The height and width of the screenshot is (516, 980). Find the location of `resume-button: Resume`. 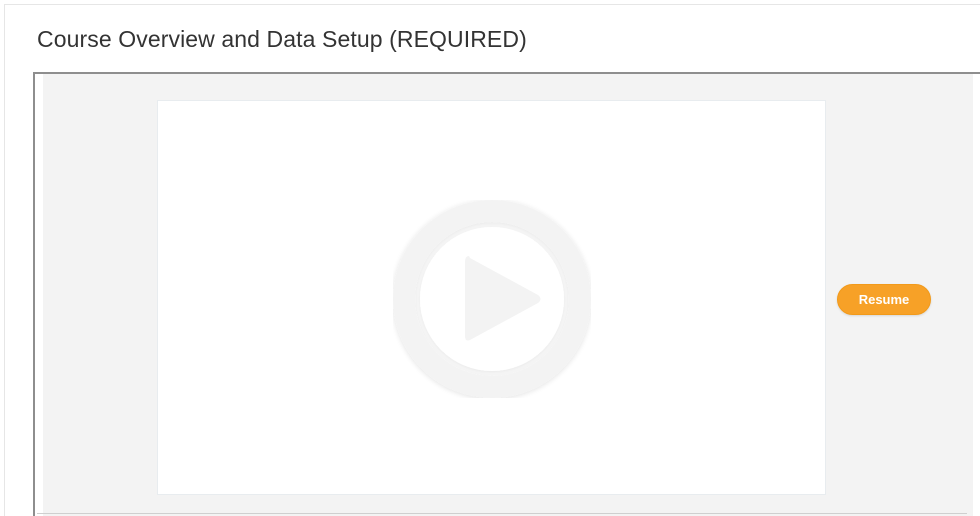

resume-button: Resume is located at coordinates (884, 299).